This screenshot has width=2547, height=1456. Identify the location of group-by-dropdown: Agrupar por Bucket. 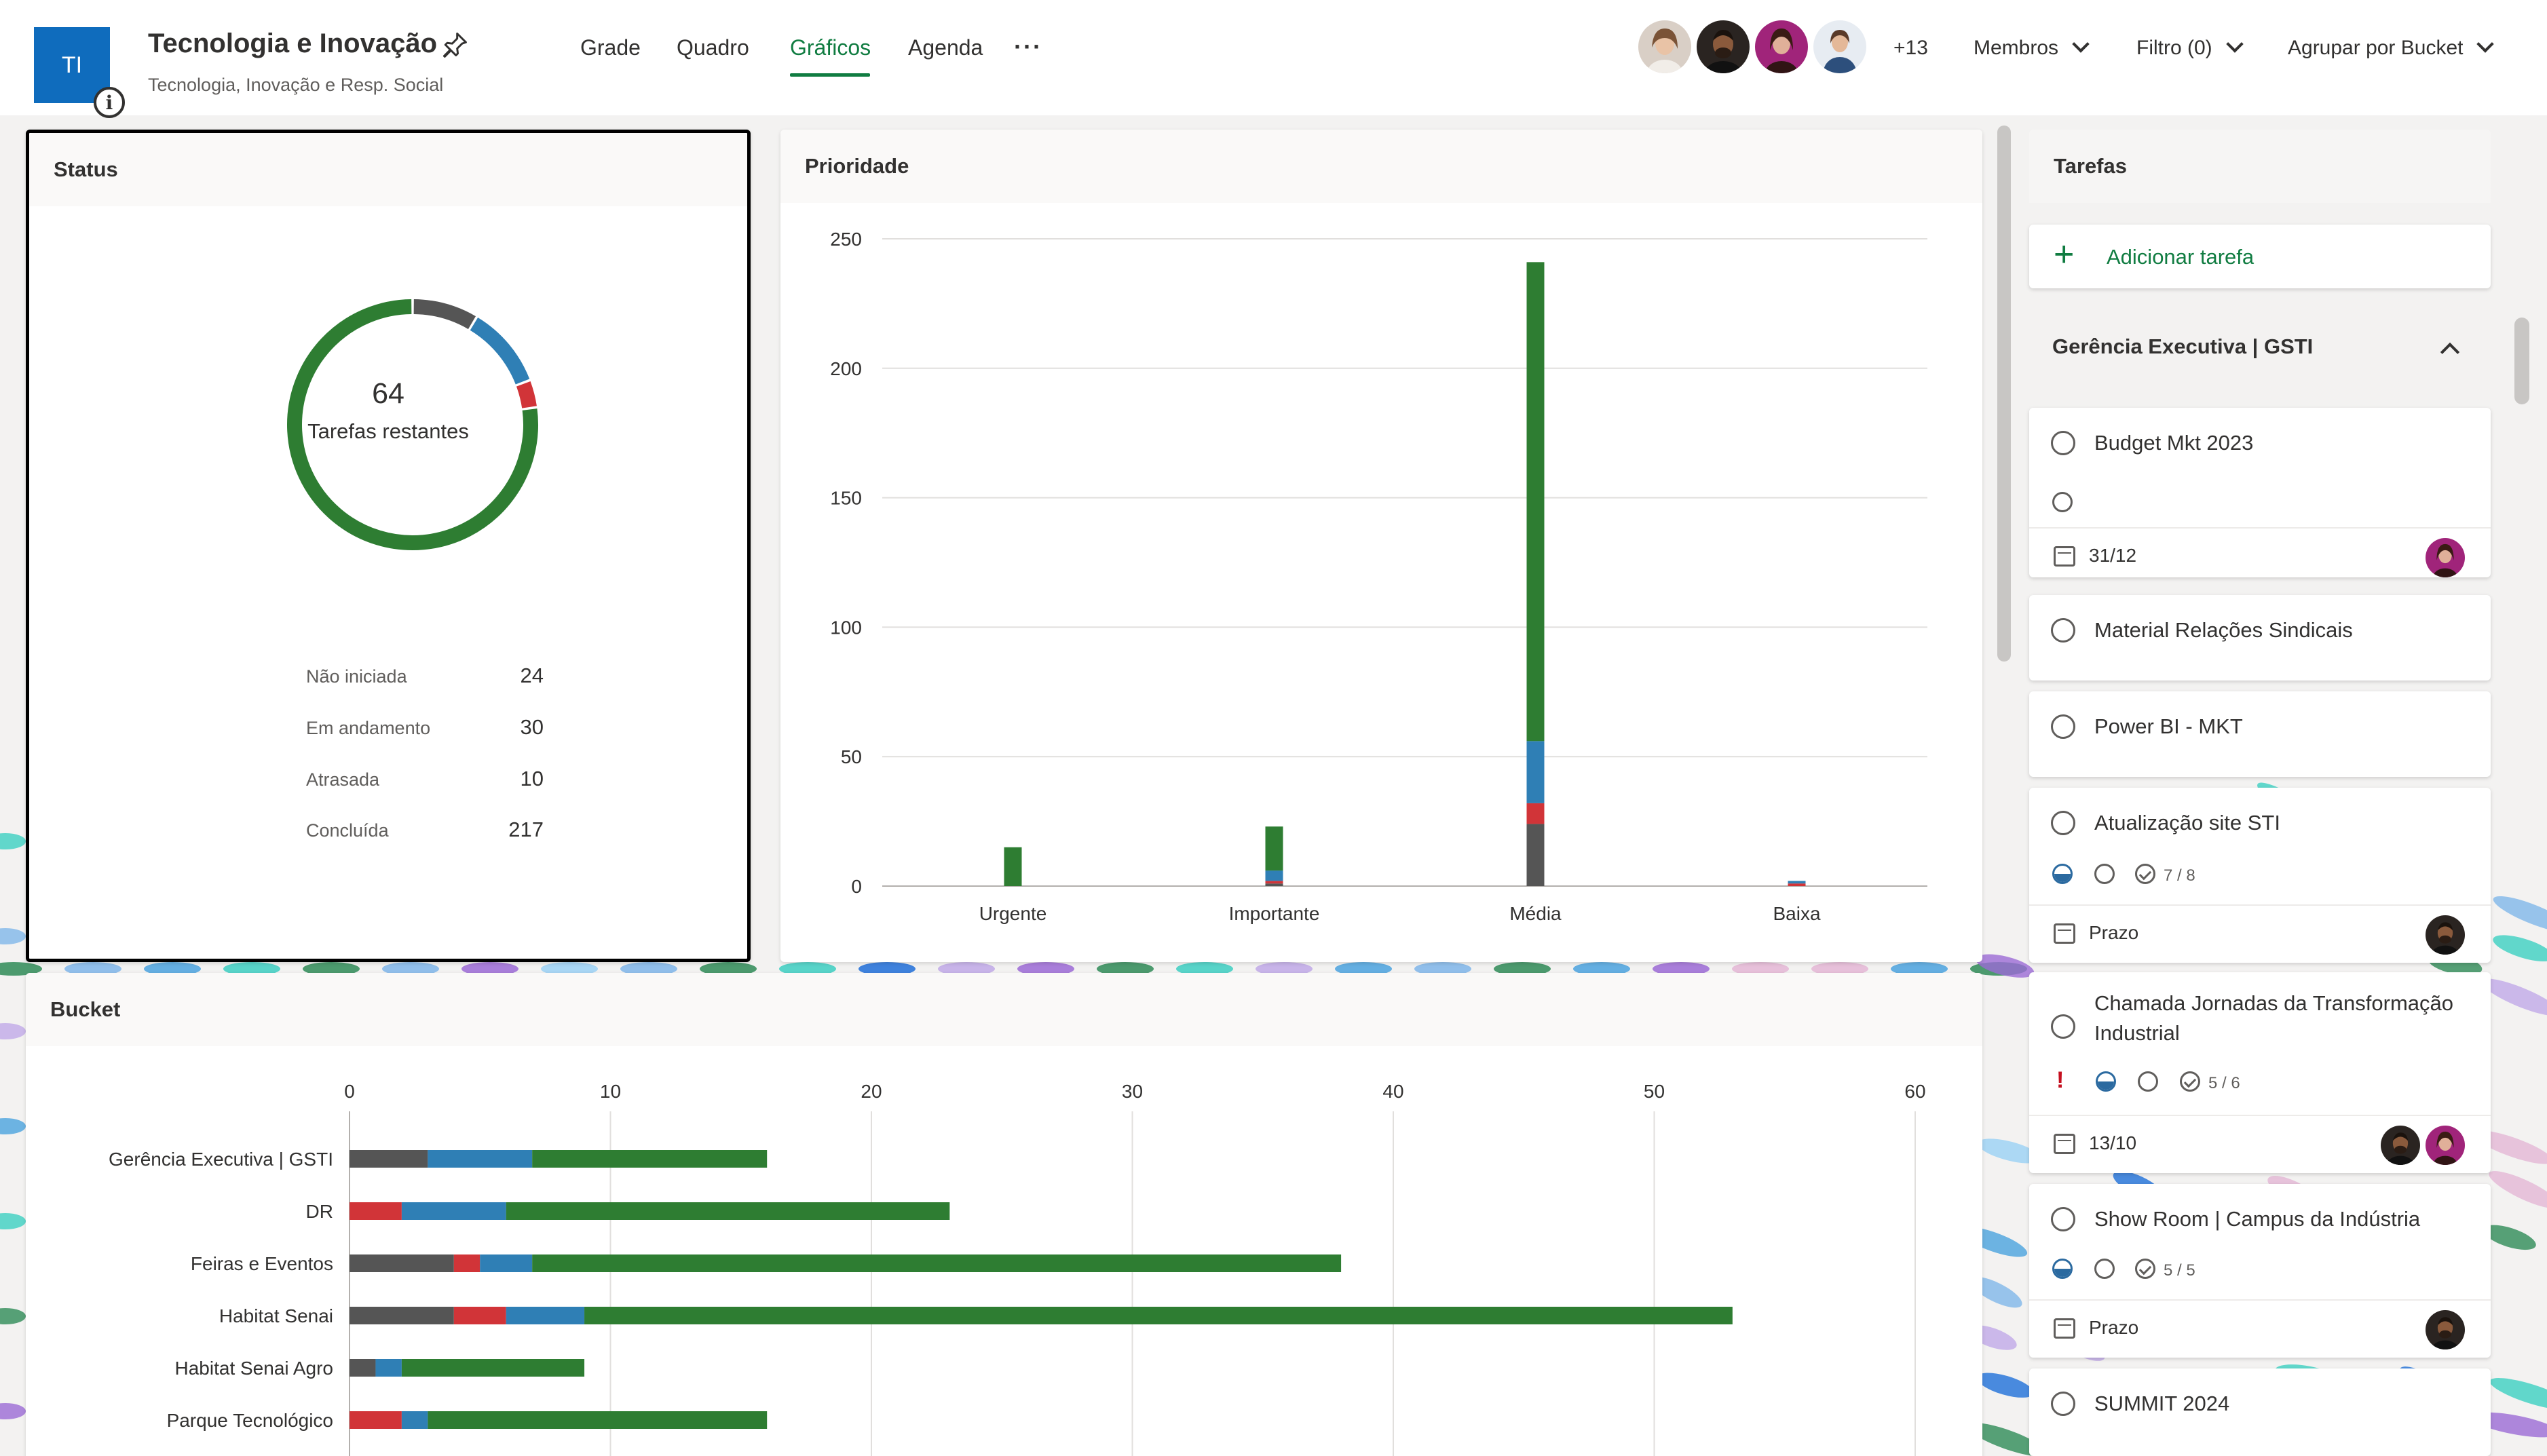
(2391, 47).